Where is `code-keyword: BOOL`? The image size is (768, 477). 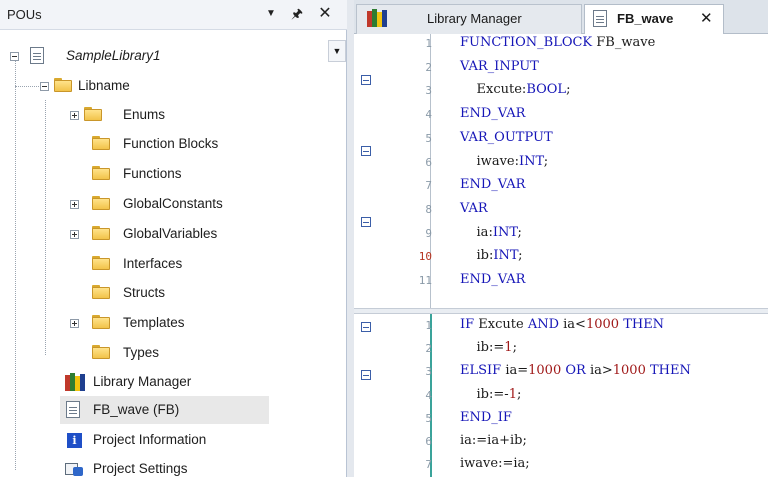 code-keyword: BOOL is located at coordinates (546, 90).